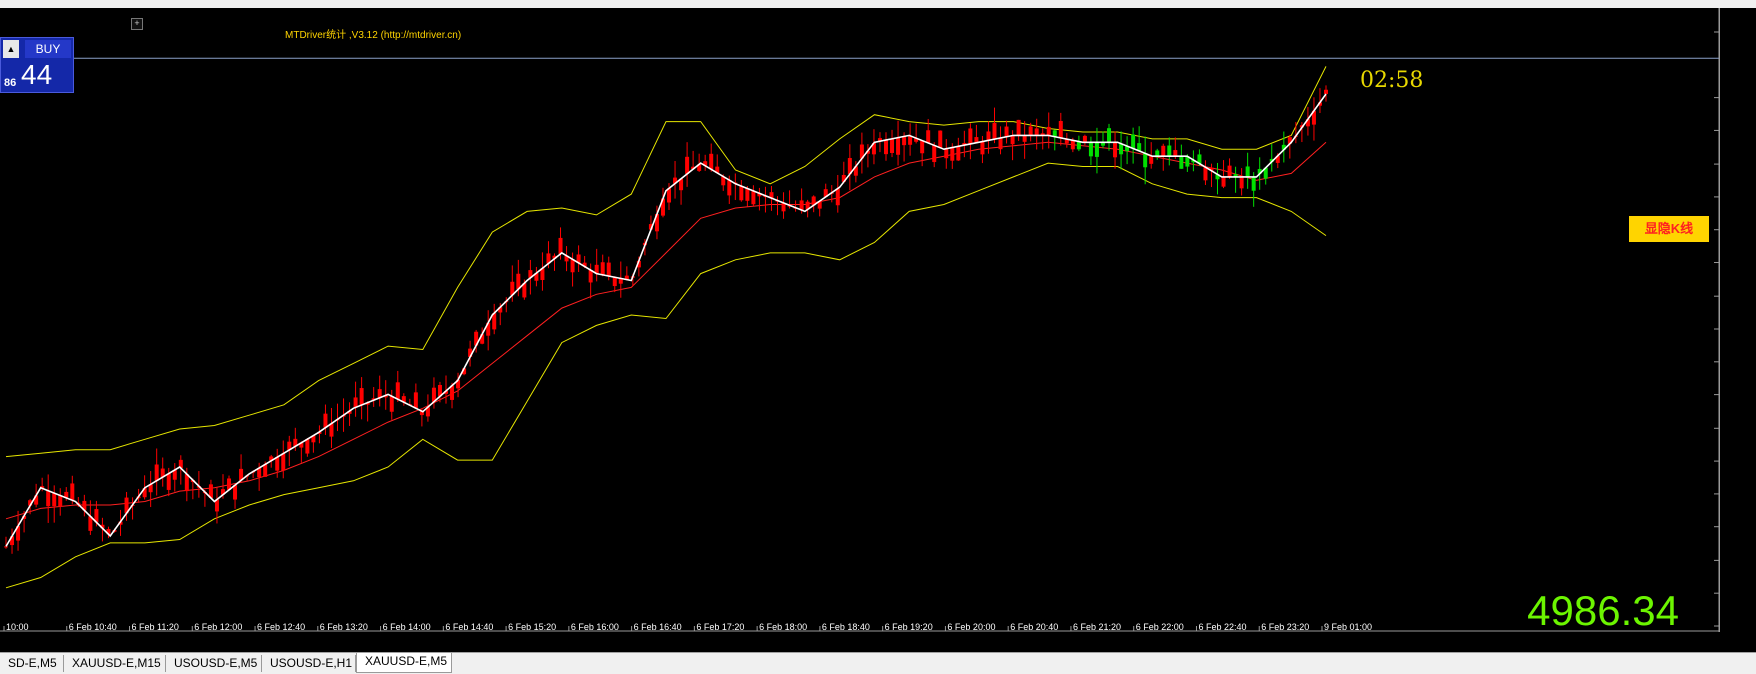  I want to click on time-axis-tick-label: 6 Feb 22:00, so click(1160, 627).